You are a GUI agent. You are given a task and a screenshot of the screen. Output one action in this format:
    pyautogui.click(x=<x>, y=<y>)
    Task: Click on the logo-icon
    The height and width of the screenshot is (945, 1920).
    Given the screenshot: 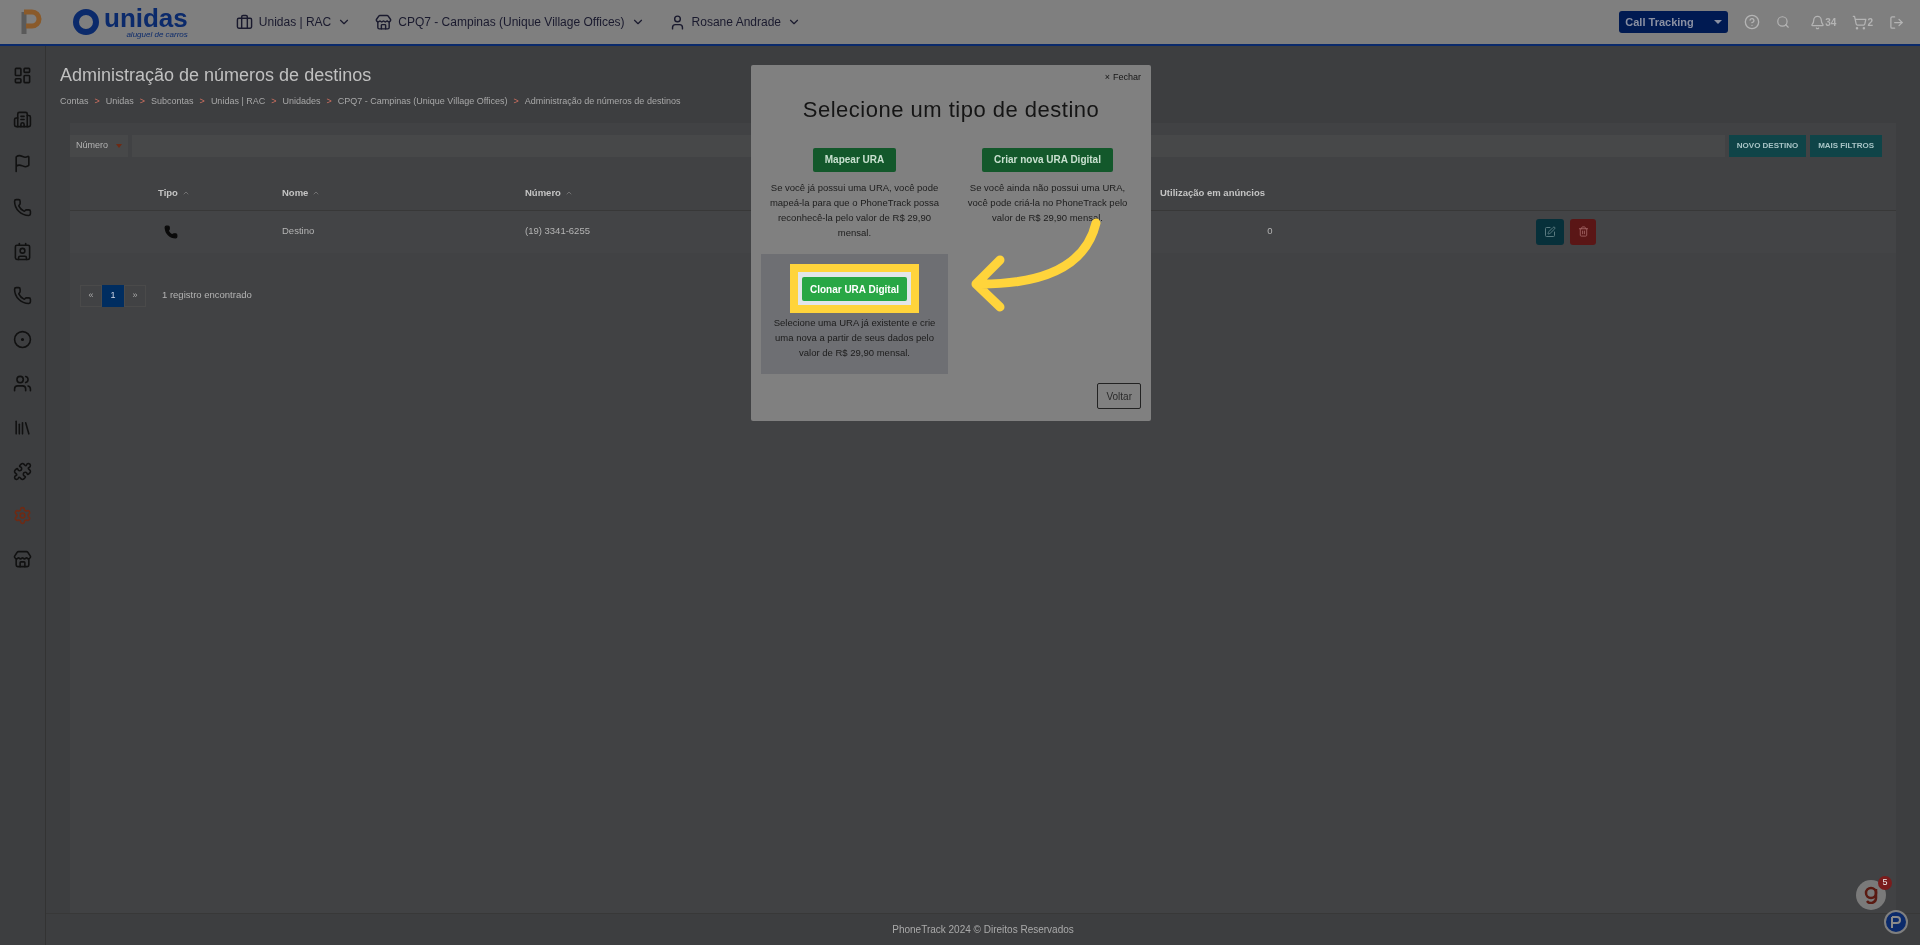 What is the action you would take?
    pyautogui.click(x=32, y=22)
    